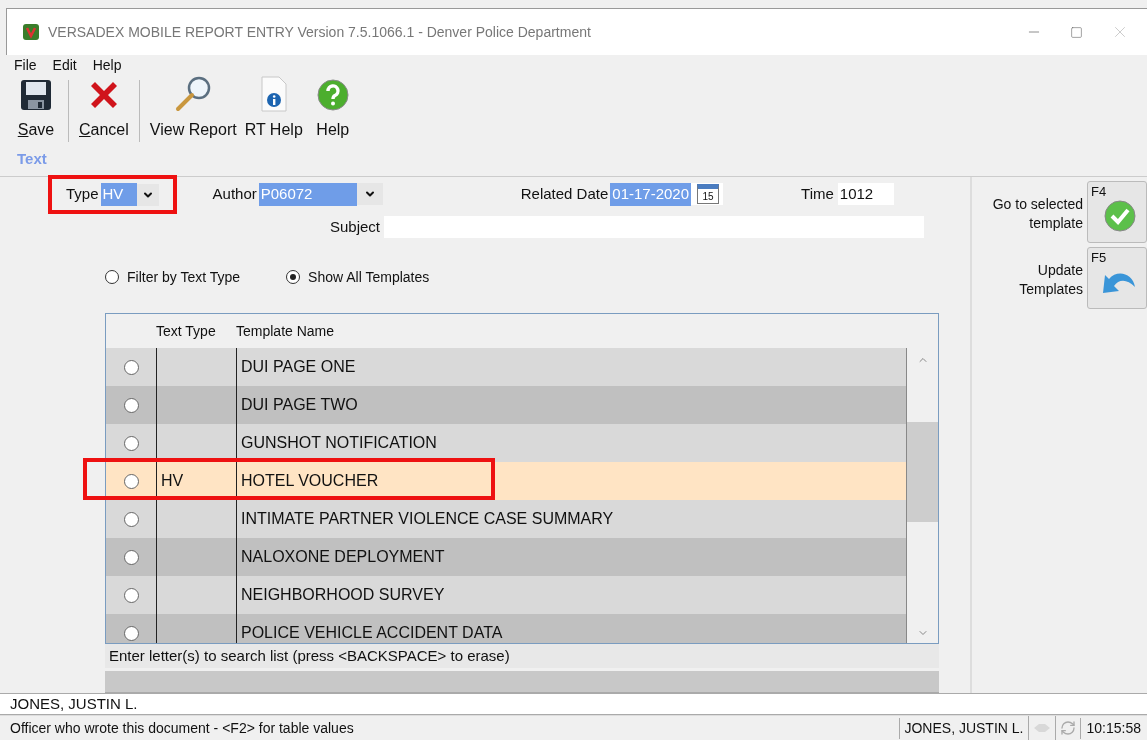 The width and height of the screenshot is (1147, 740). Describe the element at coordinates (963, 728) in the screenshot. I see `status-user: JONES, JUSTIN L.` at that location.